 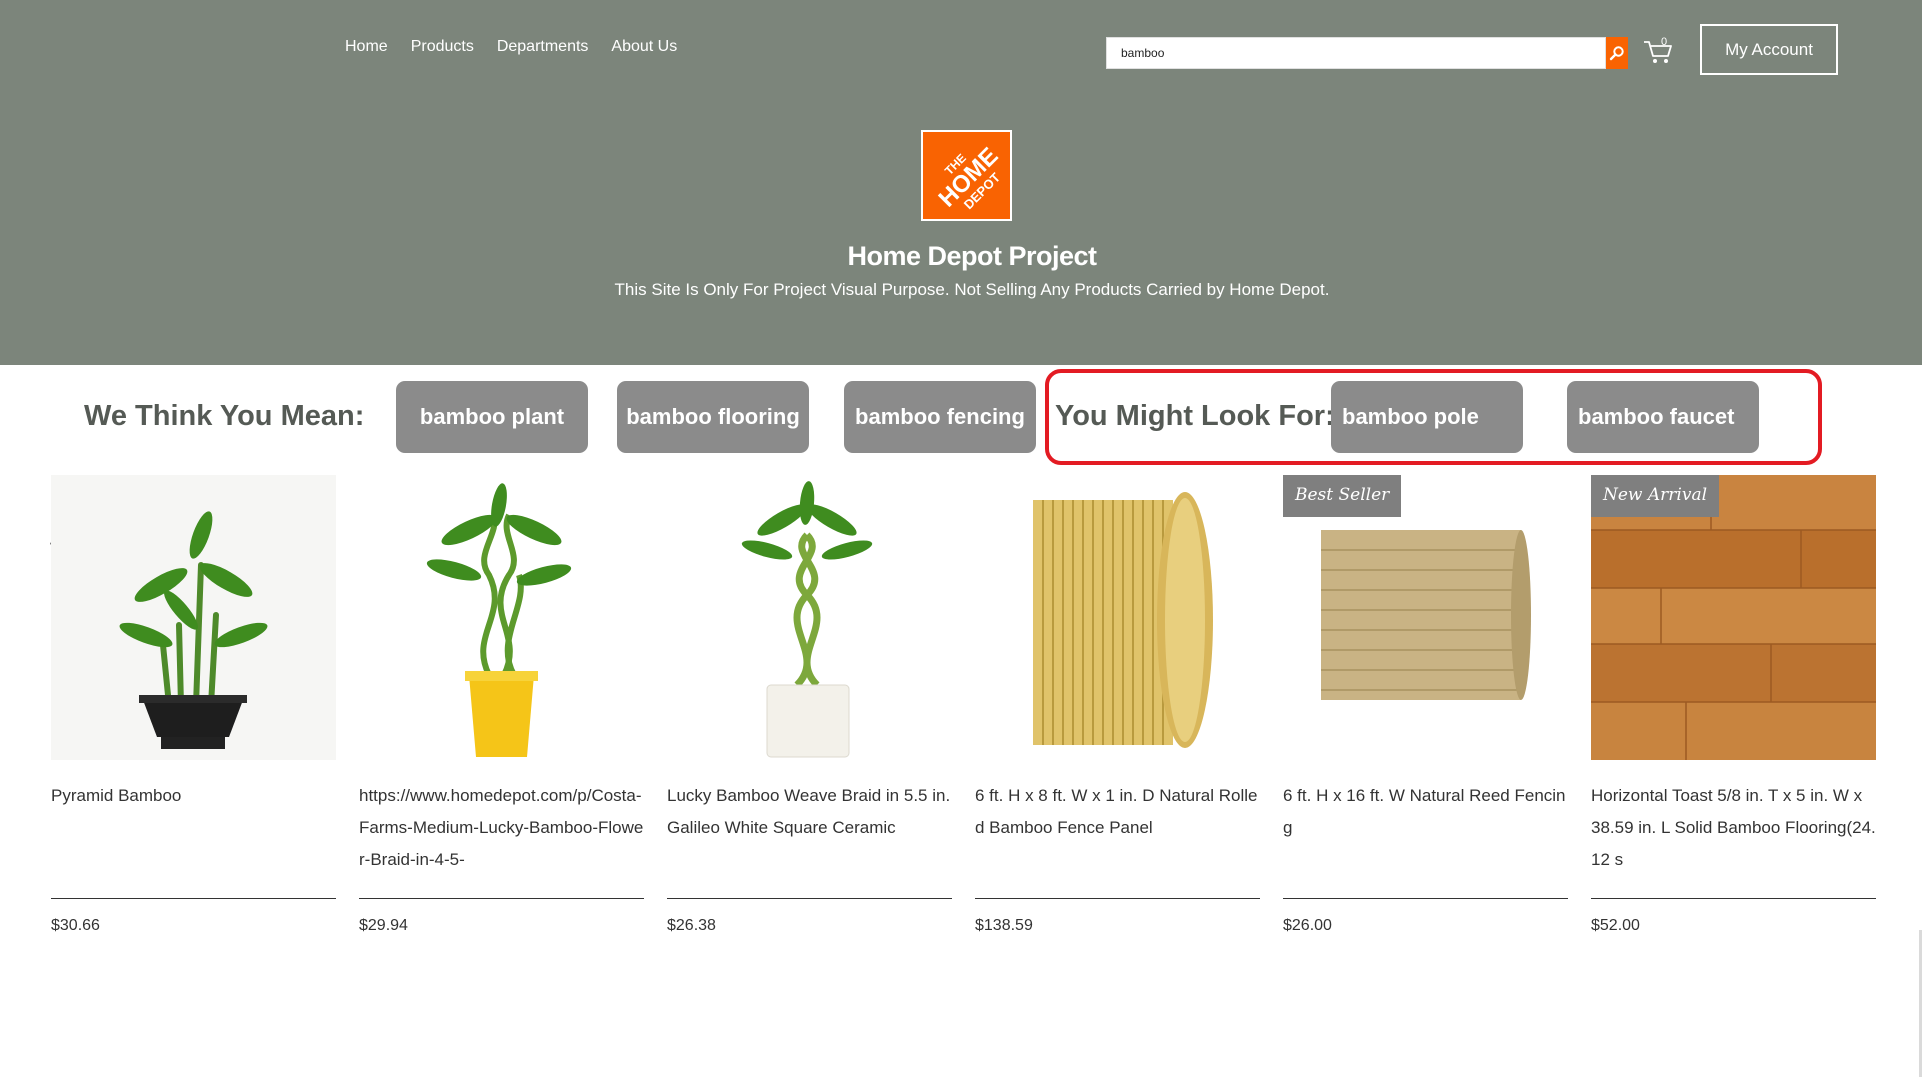 I want to click on product-image-lucky-bamboo-weave-braid, so click(x=809, y=617).